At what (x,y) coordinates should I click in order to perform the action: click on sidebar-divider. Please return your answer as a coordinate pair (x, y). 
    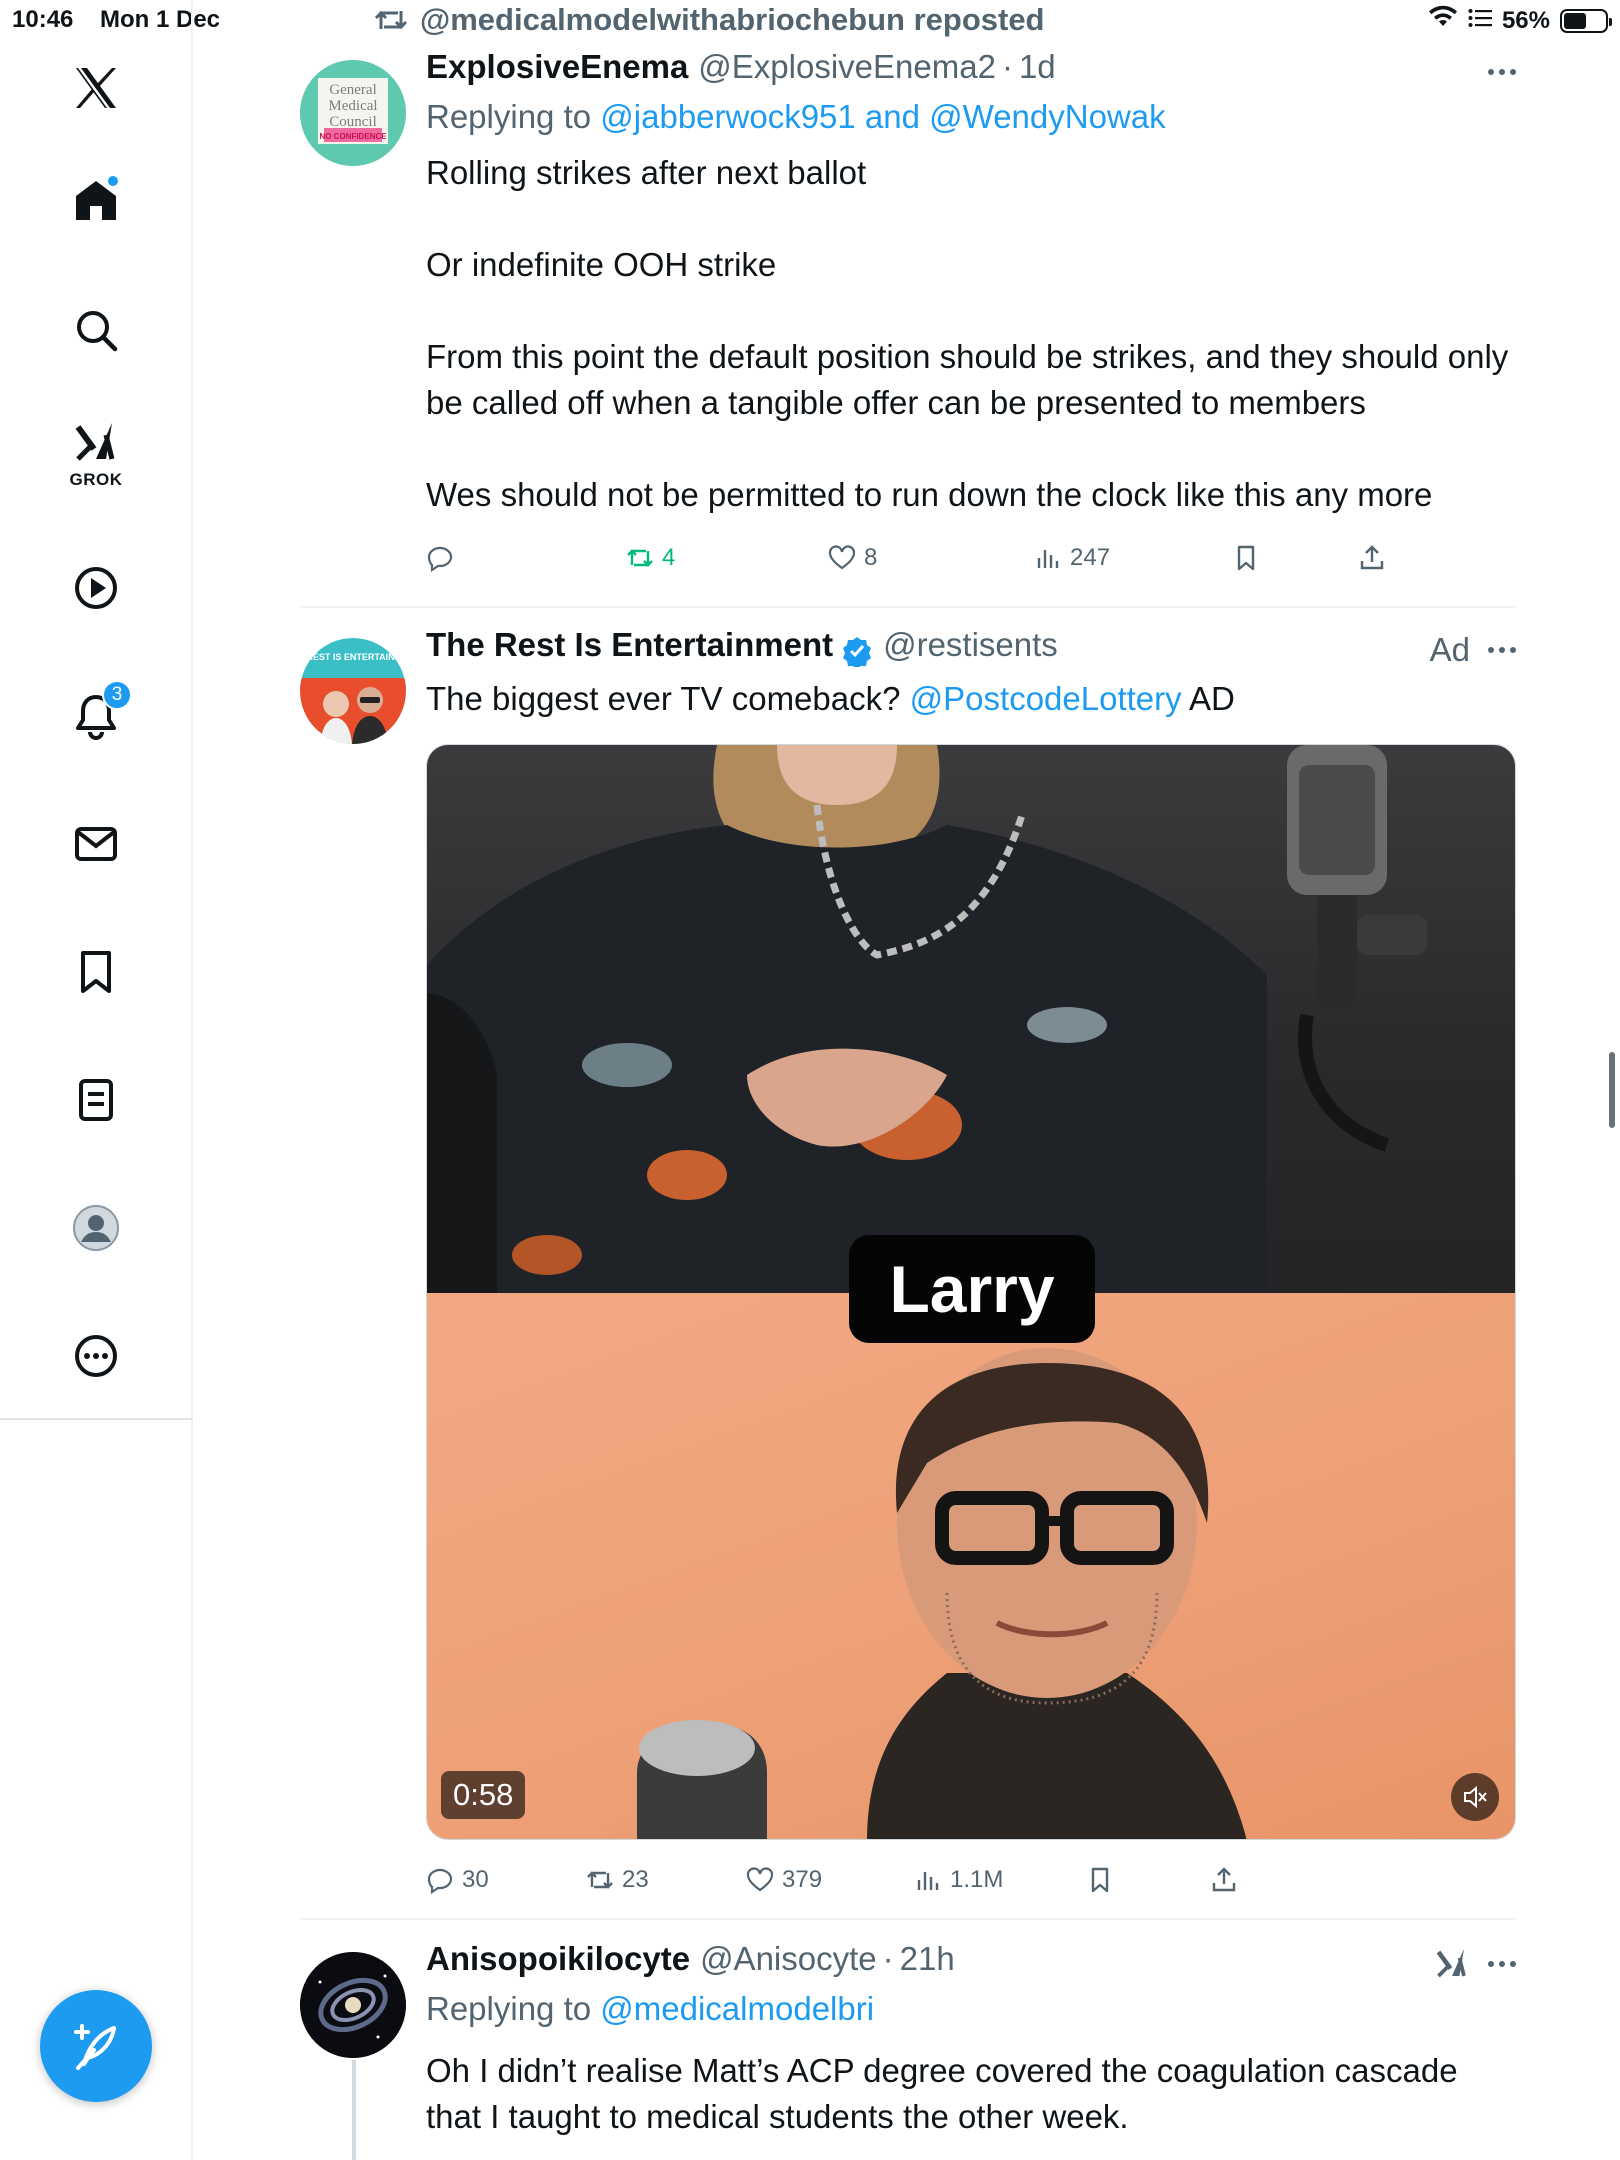
    Looking at the image, I should click on (96, 1419).